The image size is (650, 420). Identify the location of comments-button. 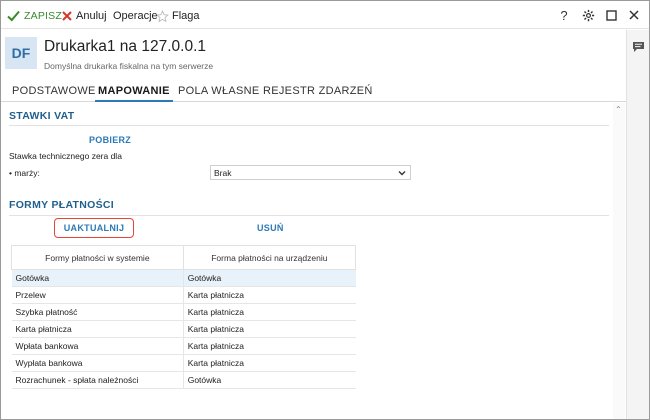
(638, 49).